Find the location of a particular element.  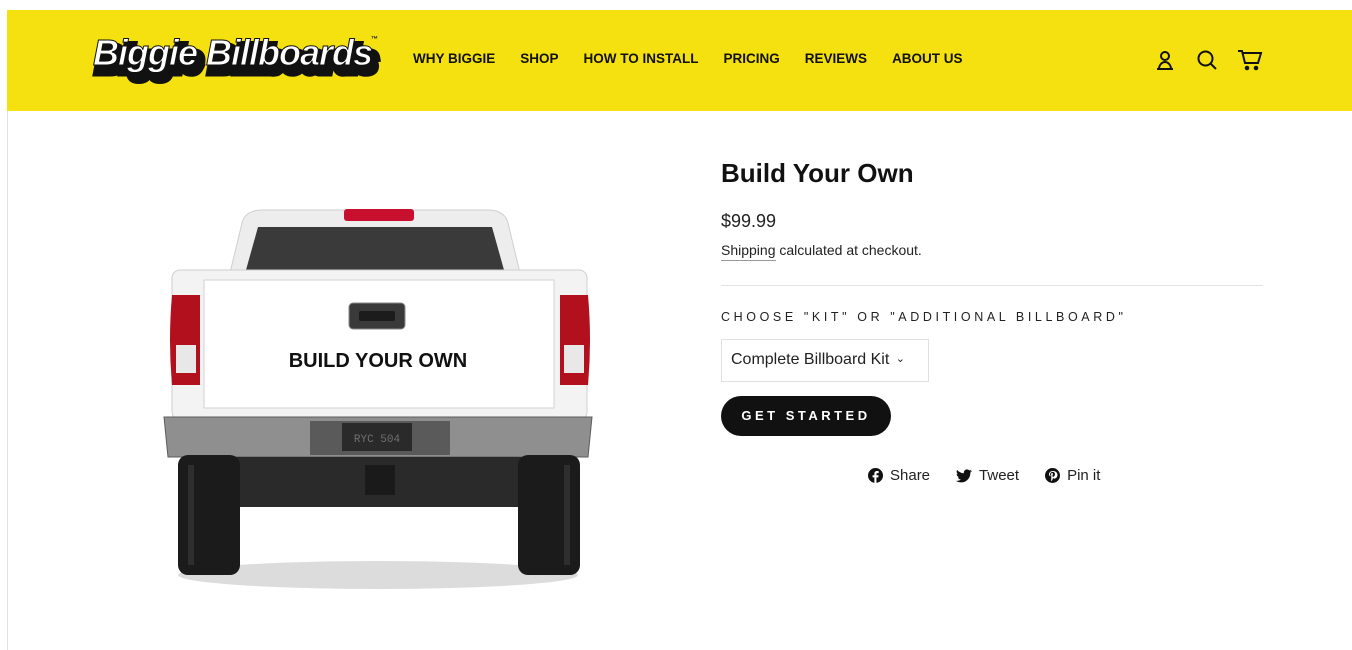

chevron-down-icon: ⌄ is located at coordinates (900, 359).